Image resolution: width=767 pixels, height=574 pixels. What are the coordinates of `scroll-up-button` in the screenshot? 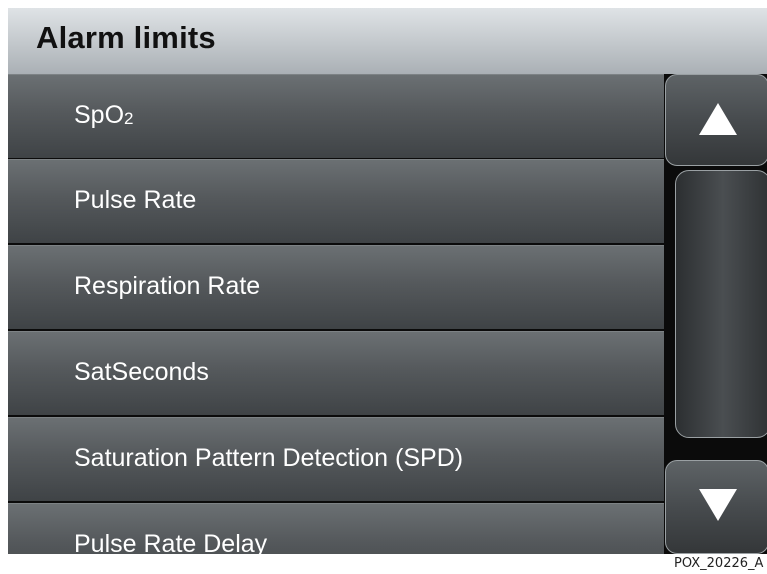 It's located at (716, 120).